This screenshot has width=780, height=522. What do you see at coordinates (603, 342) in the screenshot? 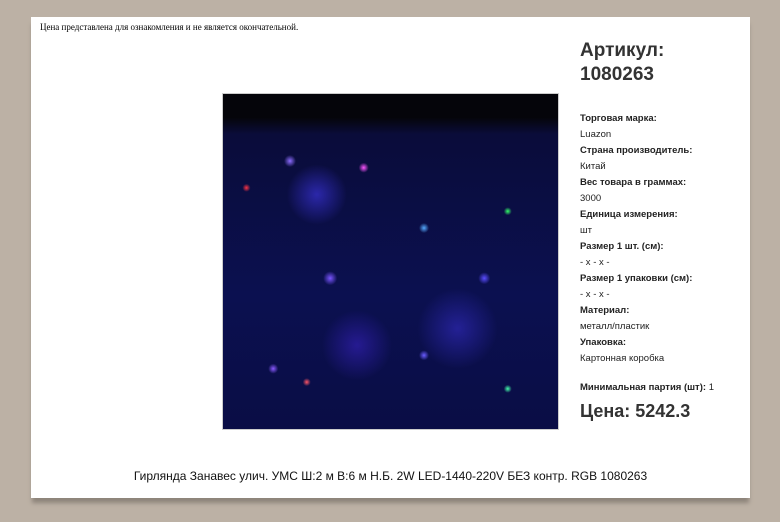
I see `property-label: Упаковка:` at bounding box center [603, 342].